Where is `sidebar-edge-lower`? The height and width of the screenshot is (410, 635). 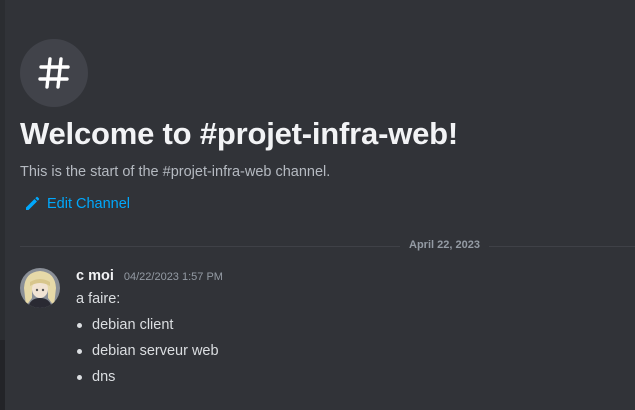
sidebar-edge-lower is located at coordinates (2, 375).